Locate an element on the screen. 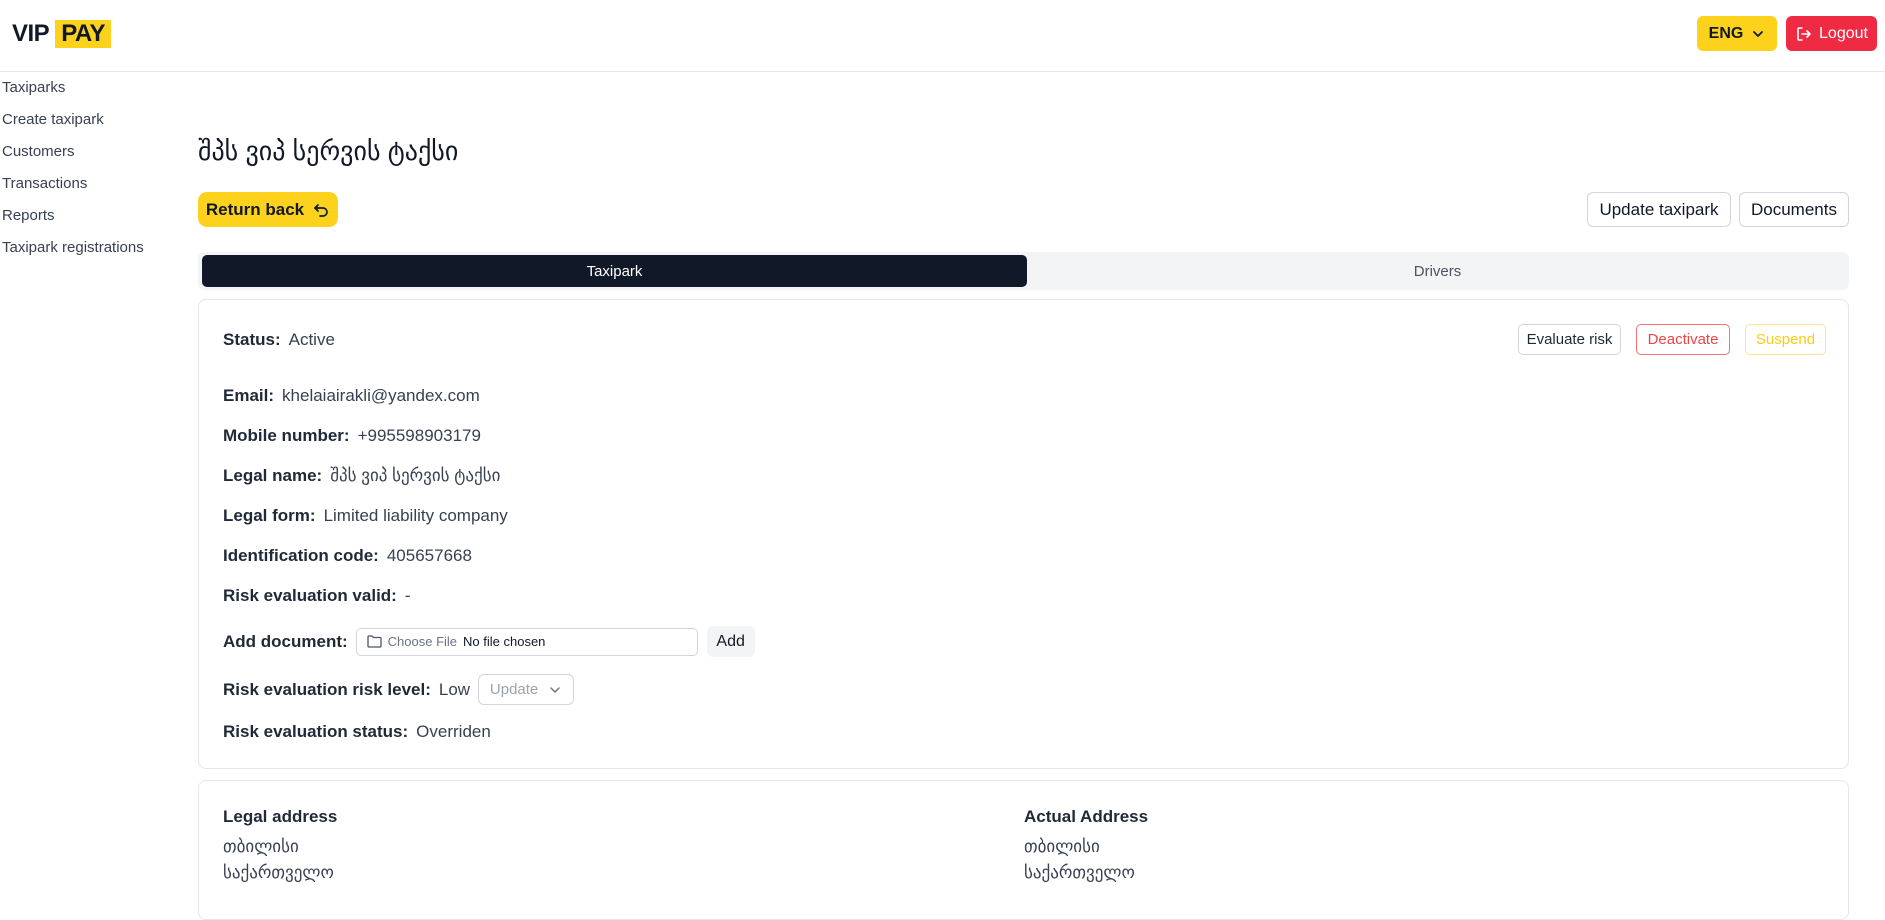 Image resolution: width=1885 pixels, height=920 pixels. sidebar-item-taxiparks: Taxiparks is located at coordinates (33, 87).